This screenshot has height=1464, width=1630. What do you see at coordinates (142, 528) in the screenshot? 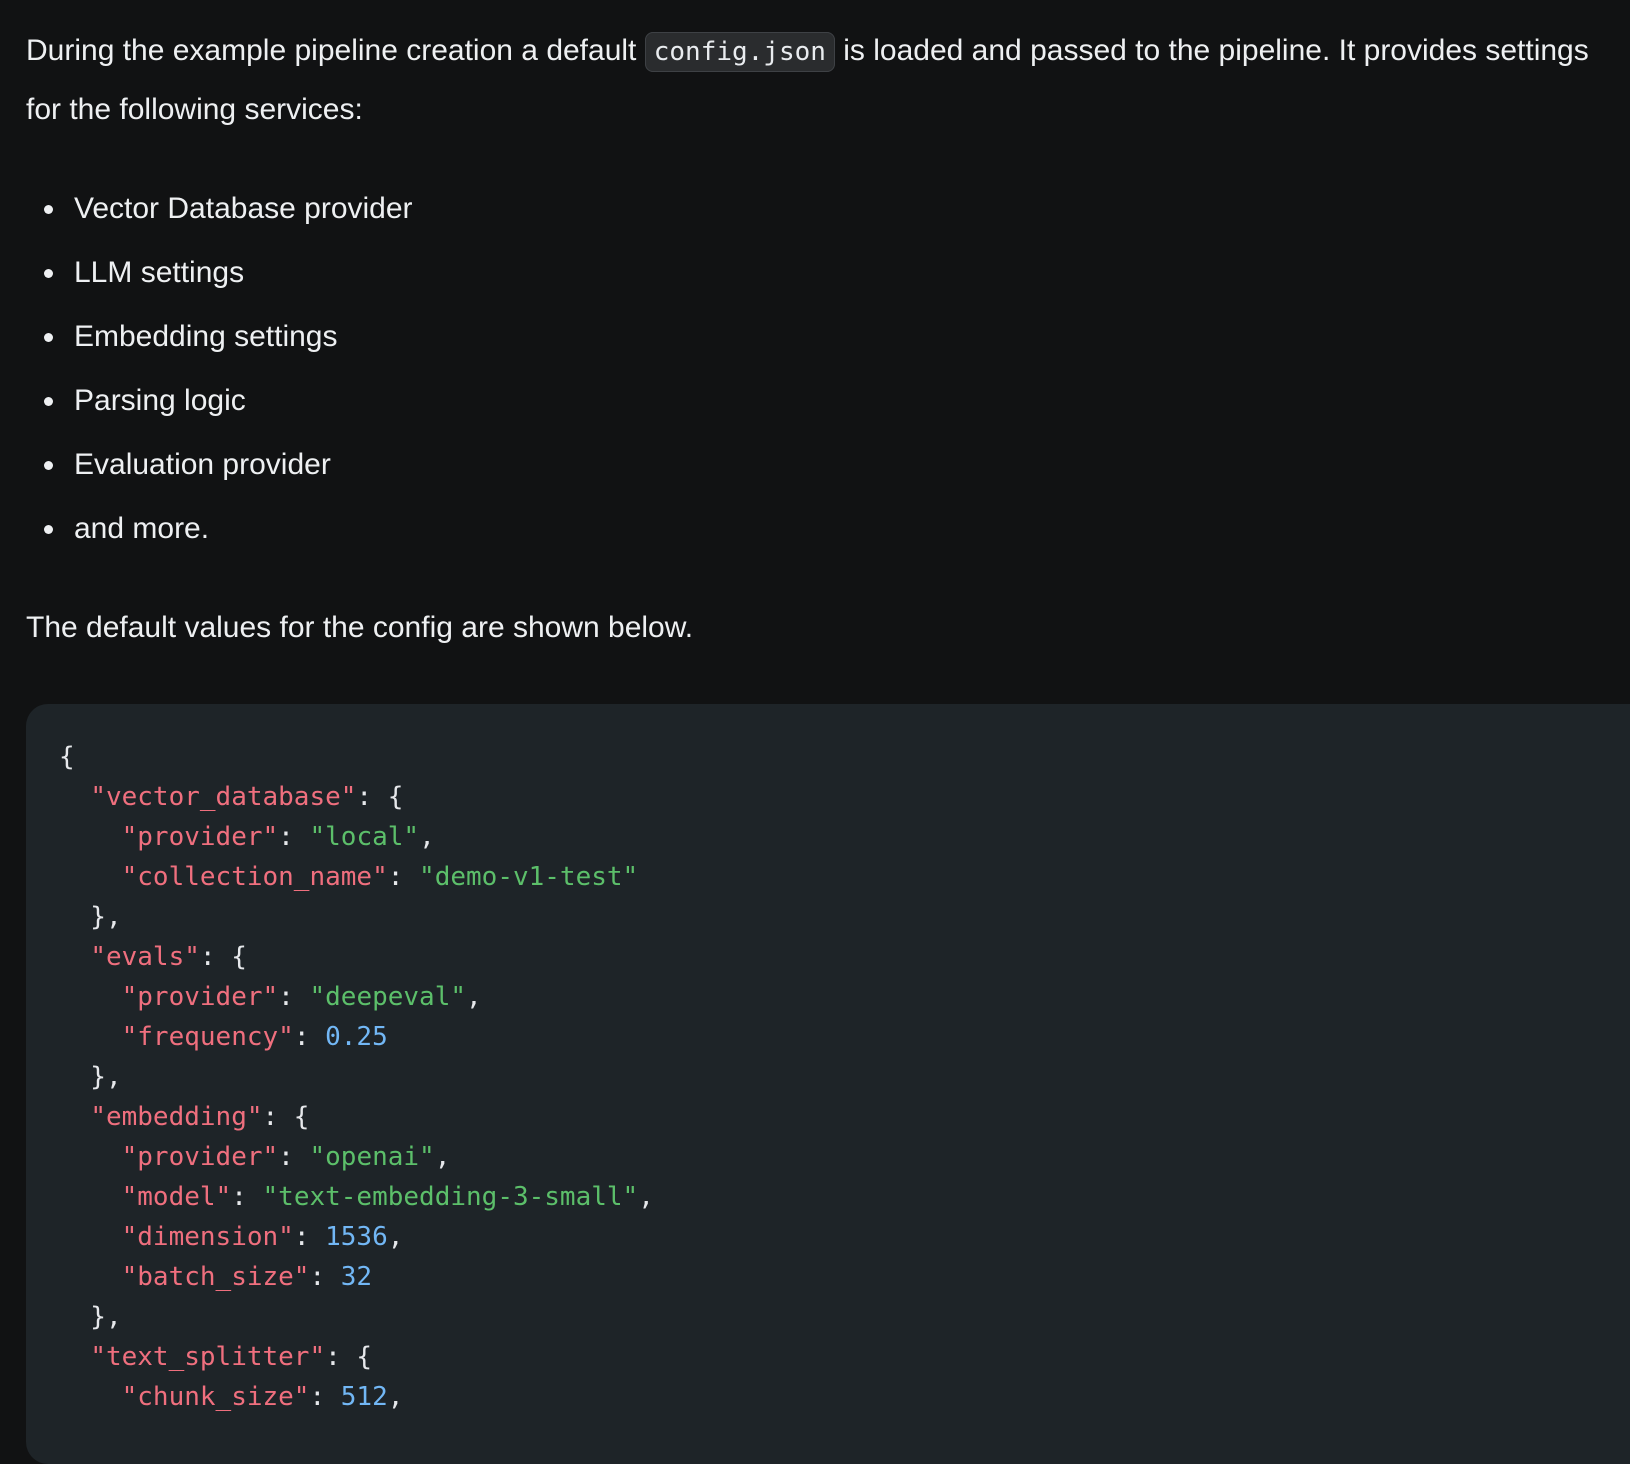
I see `list-item-label: and more.` at bounding box center [142, 528].